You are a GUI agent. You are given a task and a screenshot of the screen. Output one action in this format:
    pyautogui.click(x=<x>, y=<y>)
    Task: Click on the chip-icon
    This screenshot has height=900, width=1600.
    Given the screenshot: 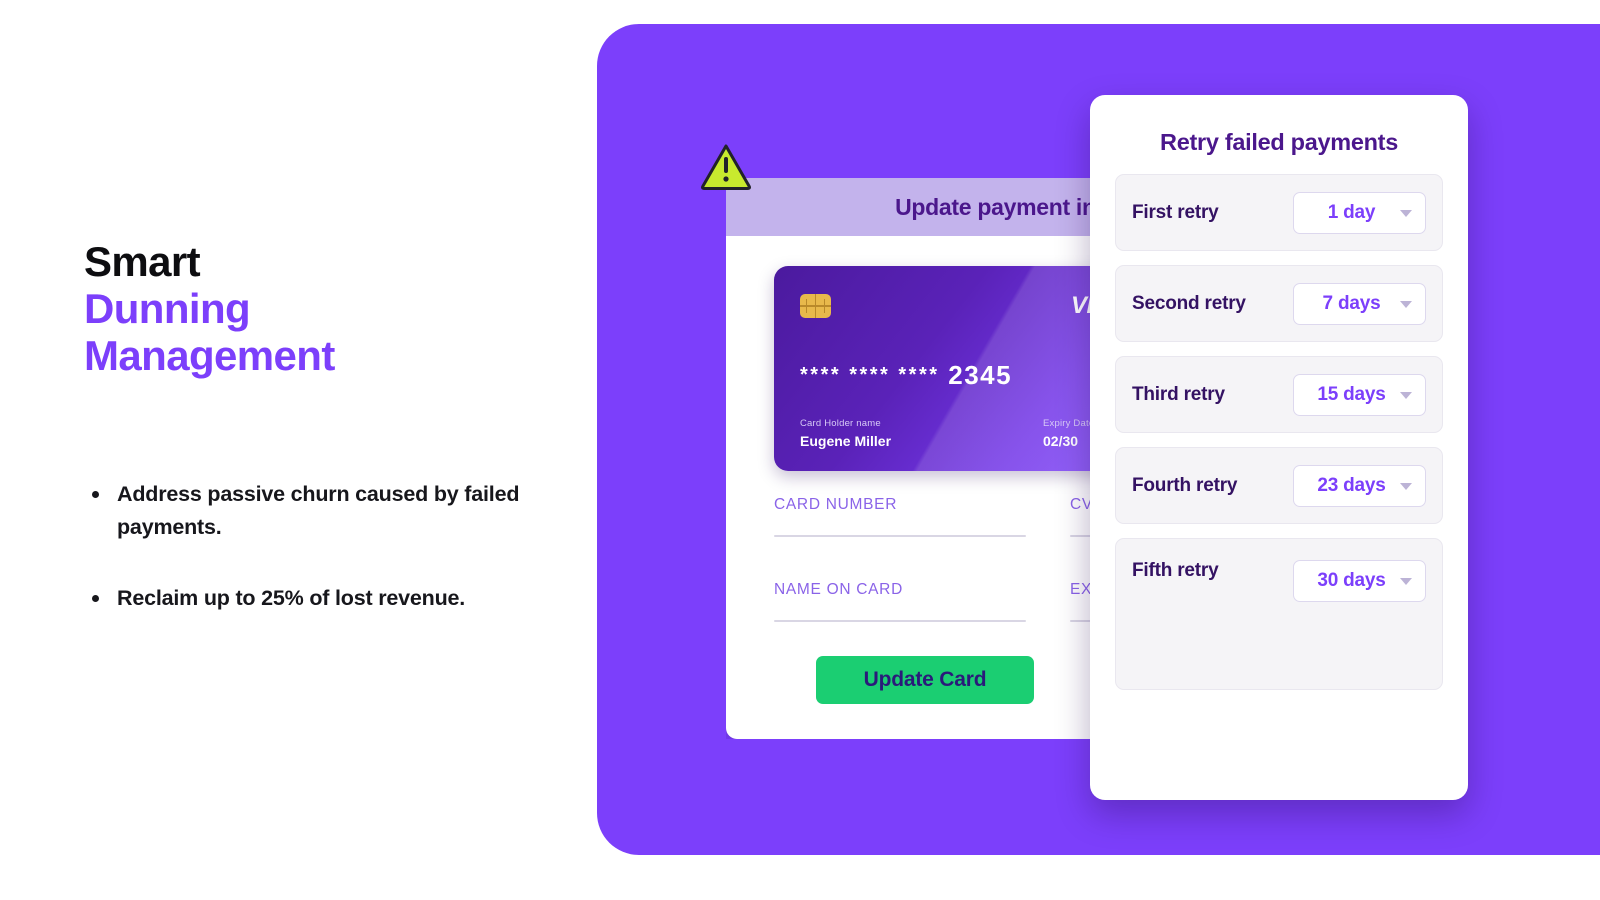 What is the action you would take?
    pyautogui.click(x=815, y=306)
    